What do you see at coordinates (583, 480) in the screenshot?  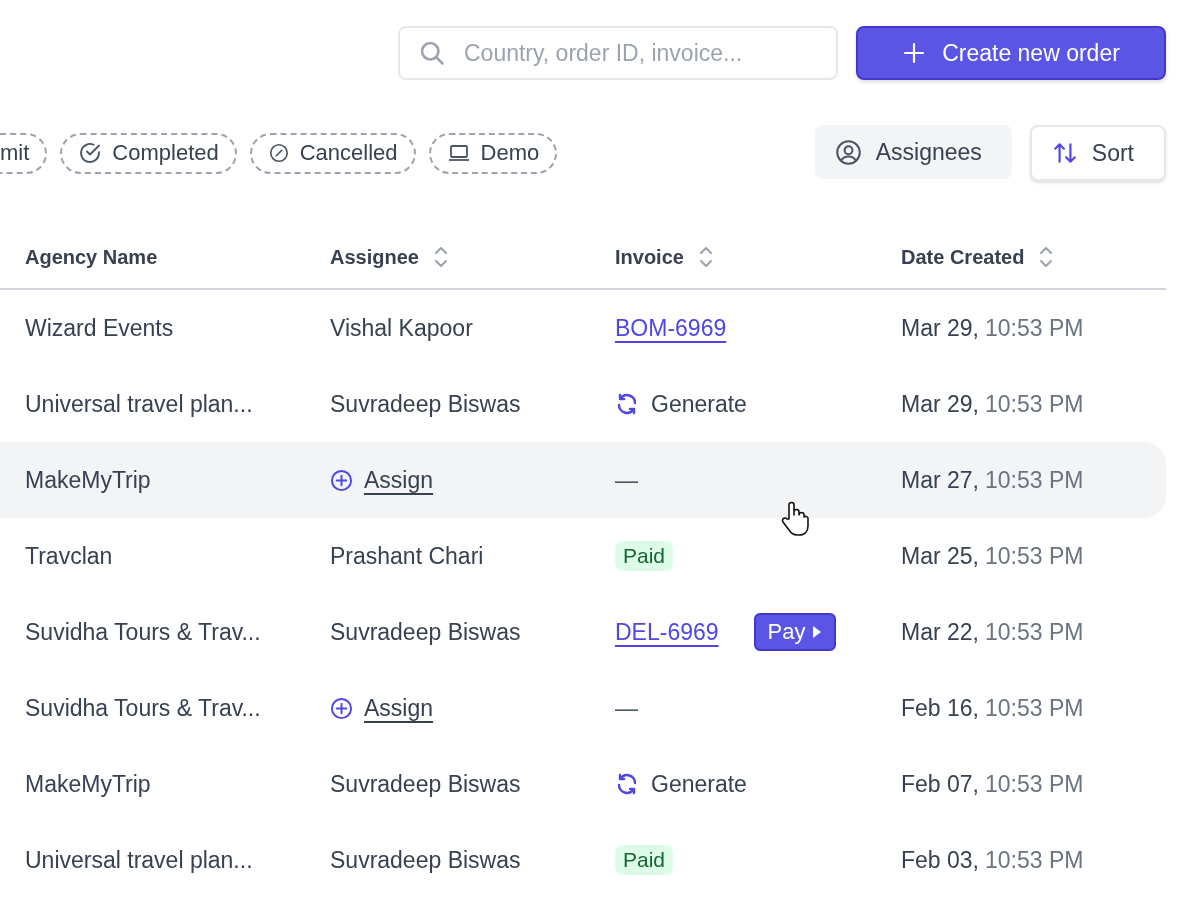 I see `highlighted-row: MakeMyTrip Assign — Mar 27, 10:53 PM` at bounding box center [583, 480].